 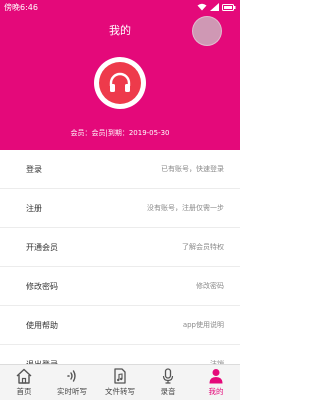 What do you see at coordinates (34, 208) in the screenshot?
I see `menu-item-label: 注册` at bounding box center [34, 208].